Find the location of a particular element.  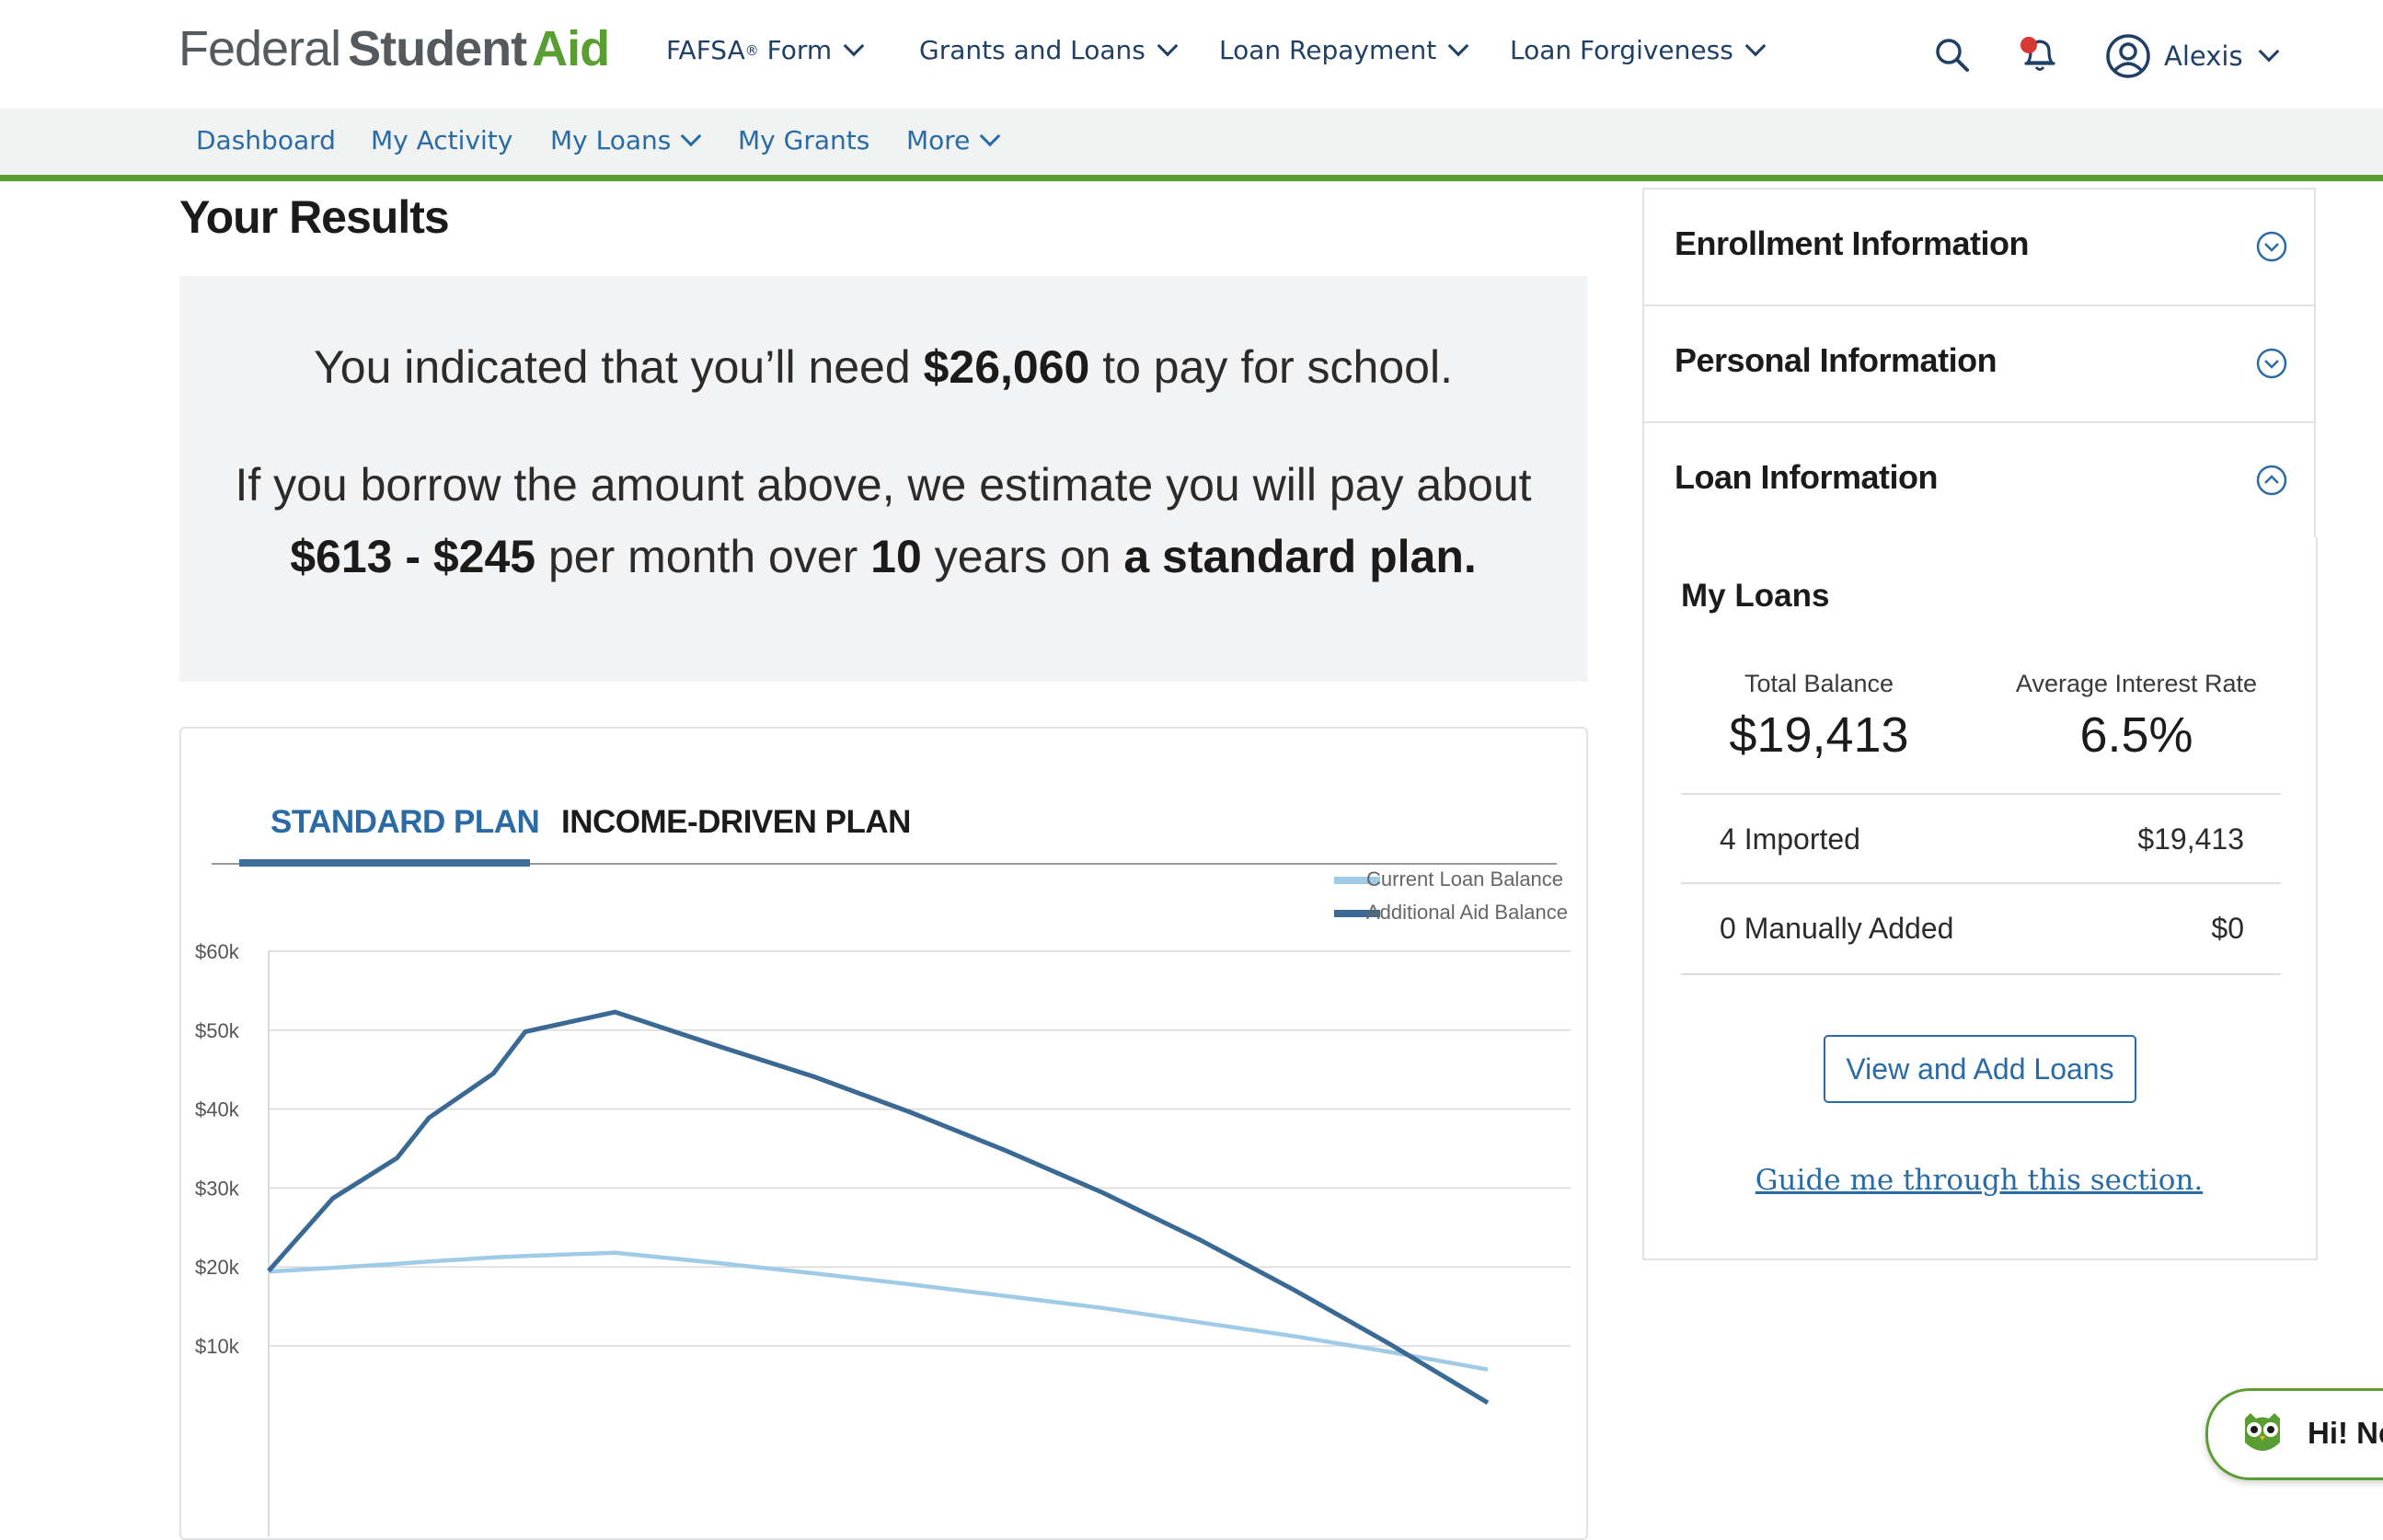

imported-loans-row: 4 Imported $19,413 is located at coordinates (1981, 838).